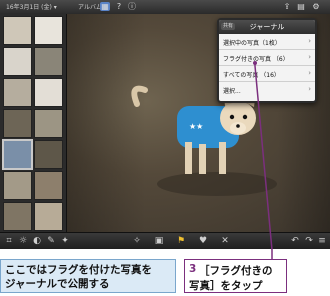 This screenshot has width=330, height=296. I want to click on description-line-1: ここではフラグを付けた写真を, so click(78, 270).